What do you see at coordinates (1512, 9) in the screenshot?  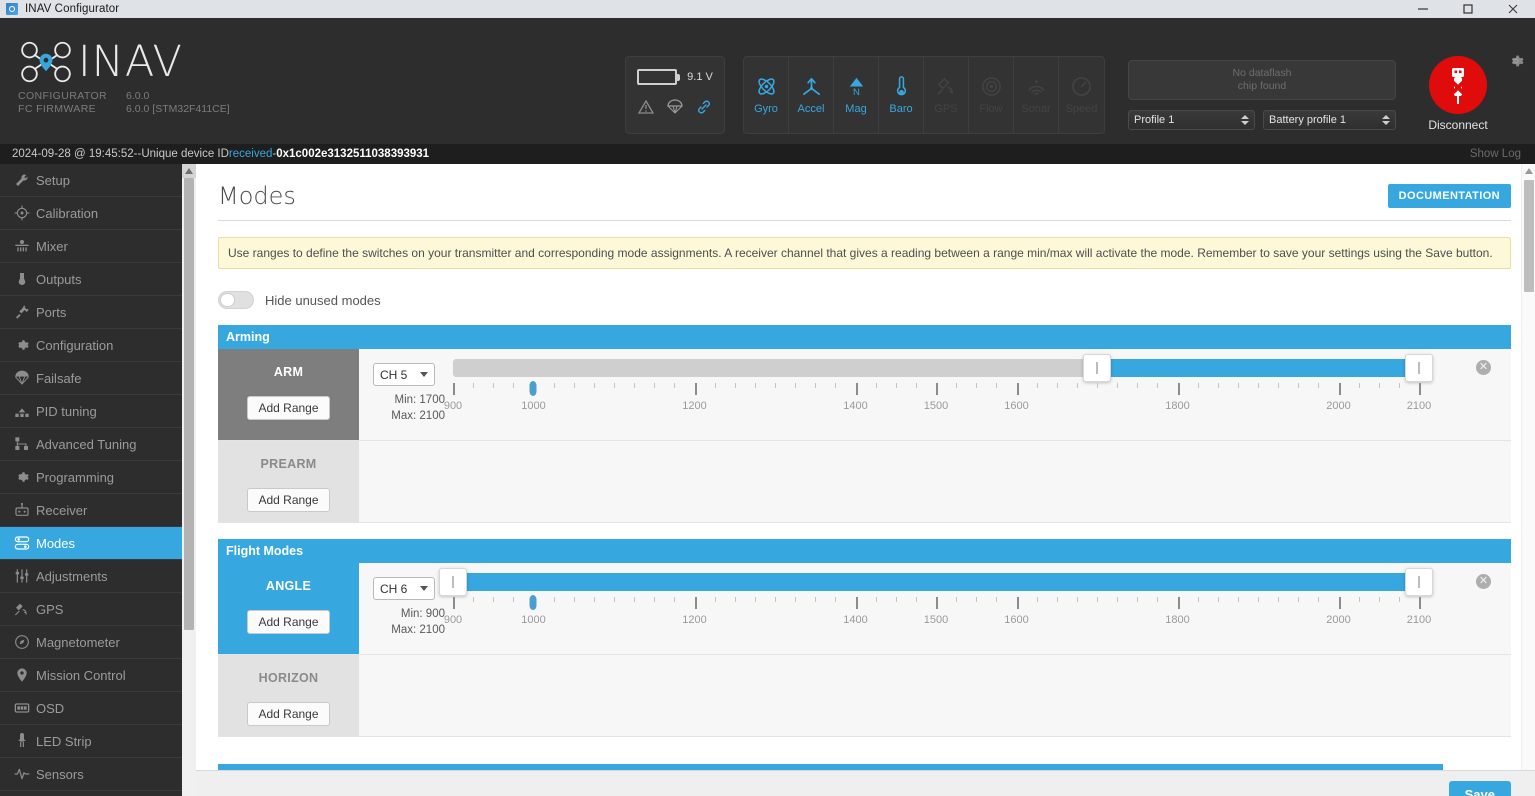 I see `close-icon` at bounding box center [1512, 9].